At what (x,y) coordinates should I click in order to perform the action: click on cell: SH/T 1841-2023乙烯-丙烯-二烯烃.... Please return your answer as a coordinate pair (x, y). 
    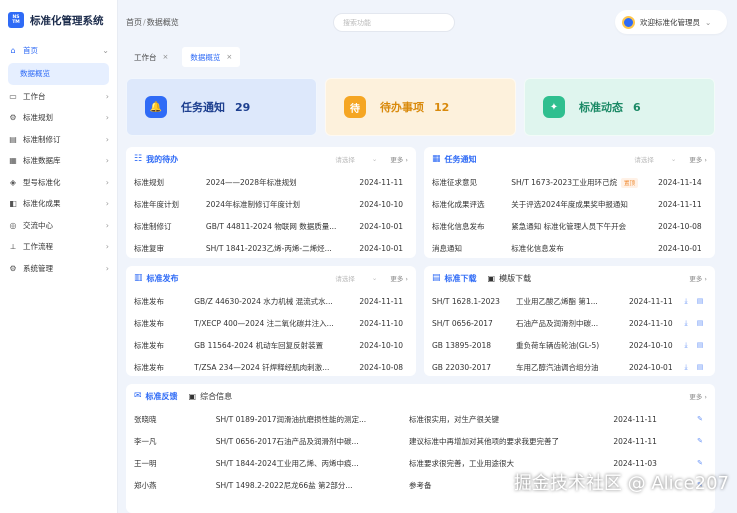
    Looking at the image, I should click on (268, 248).